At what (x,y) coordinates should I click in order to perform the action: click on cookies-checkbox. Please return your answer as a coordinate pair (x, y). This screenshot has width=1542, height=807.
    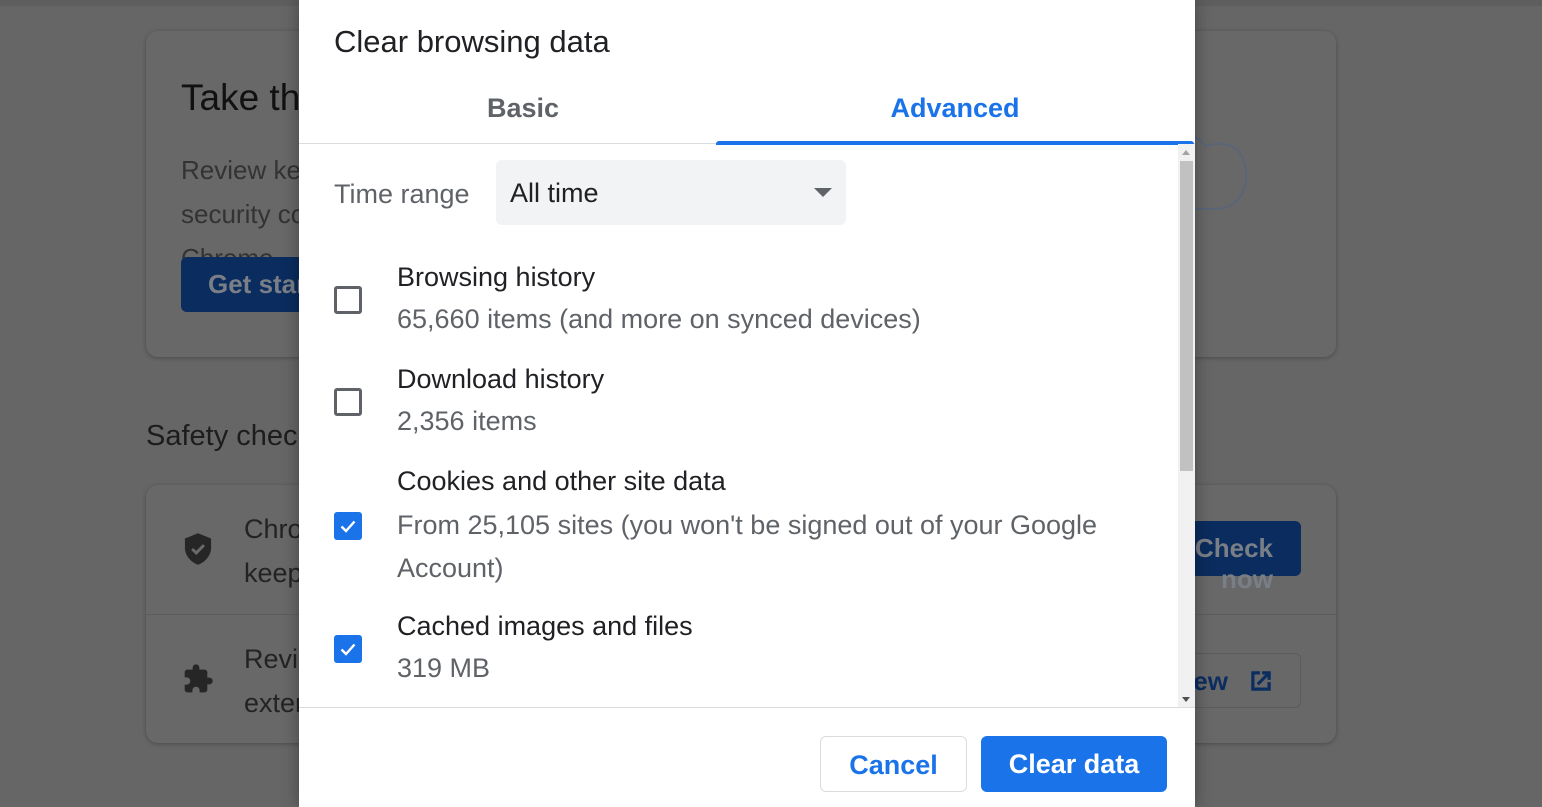
    Looking at the image, I should click on (348, 526).